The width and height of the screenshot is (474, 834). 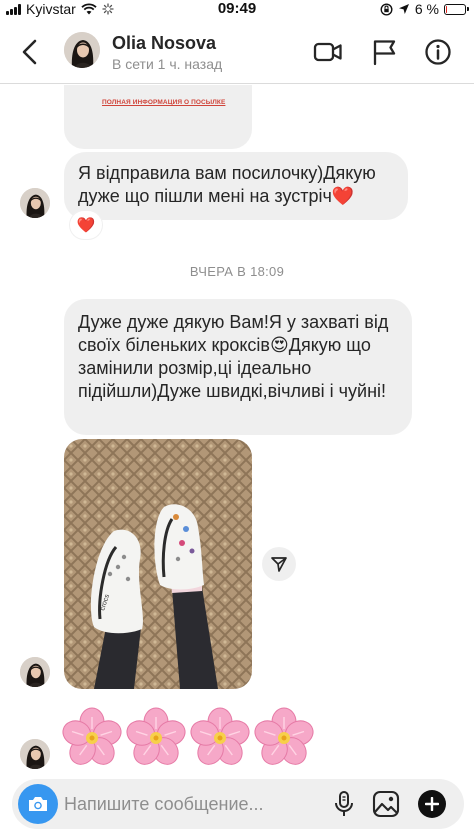 What do you see at coordinates (163, 102) in the screenshot?
I see `package-info-link: ПОЛНАЯ ИНФОРМАЦИЯ О ПОСЫЛКЕ` at bounding box center [163, 102].